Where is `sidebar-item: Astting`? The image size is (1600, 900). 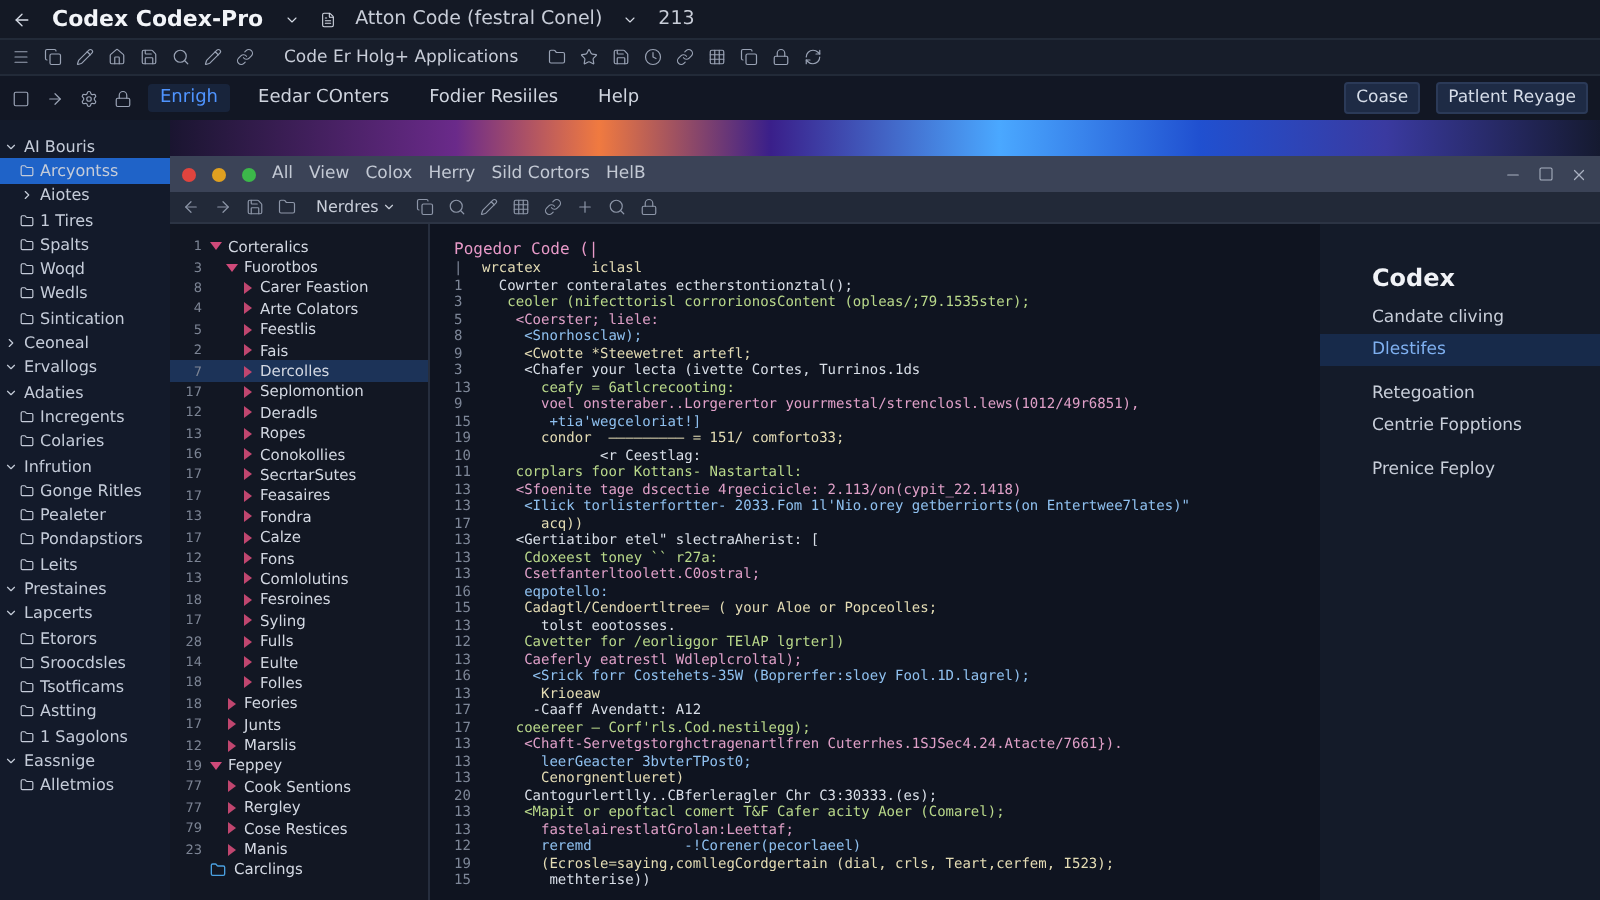
sidebar-item: Astting is located at coordinates (85, 712).